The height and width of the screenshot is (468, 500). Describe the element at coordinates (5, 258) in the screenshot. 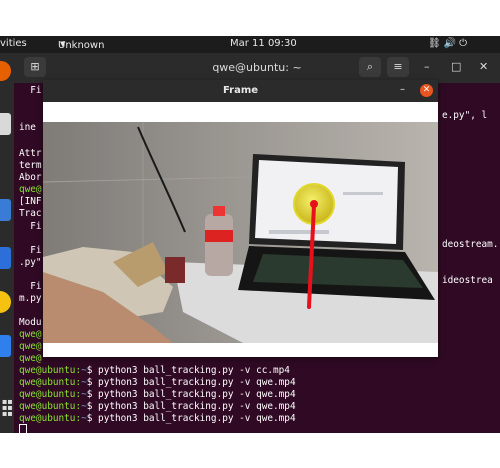

I see `software-icon` at that location.